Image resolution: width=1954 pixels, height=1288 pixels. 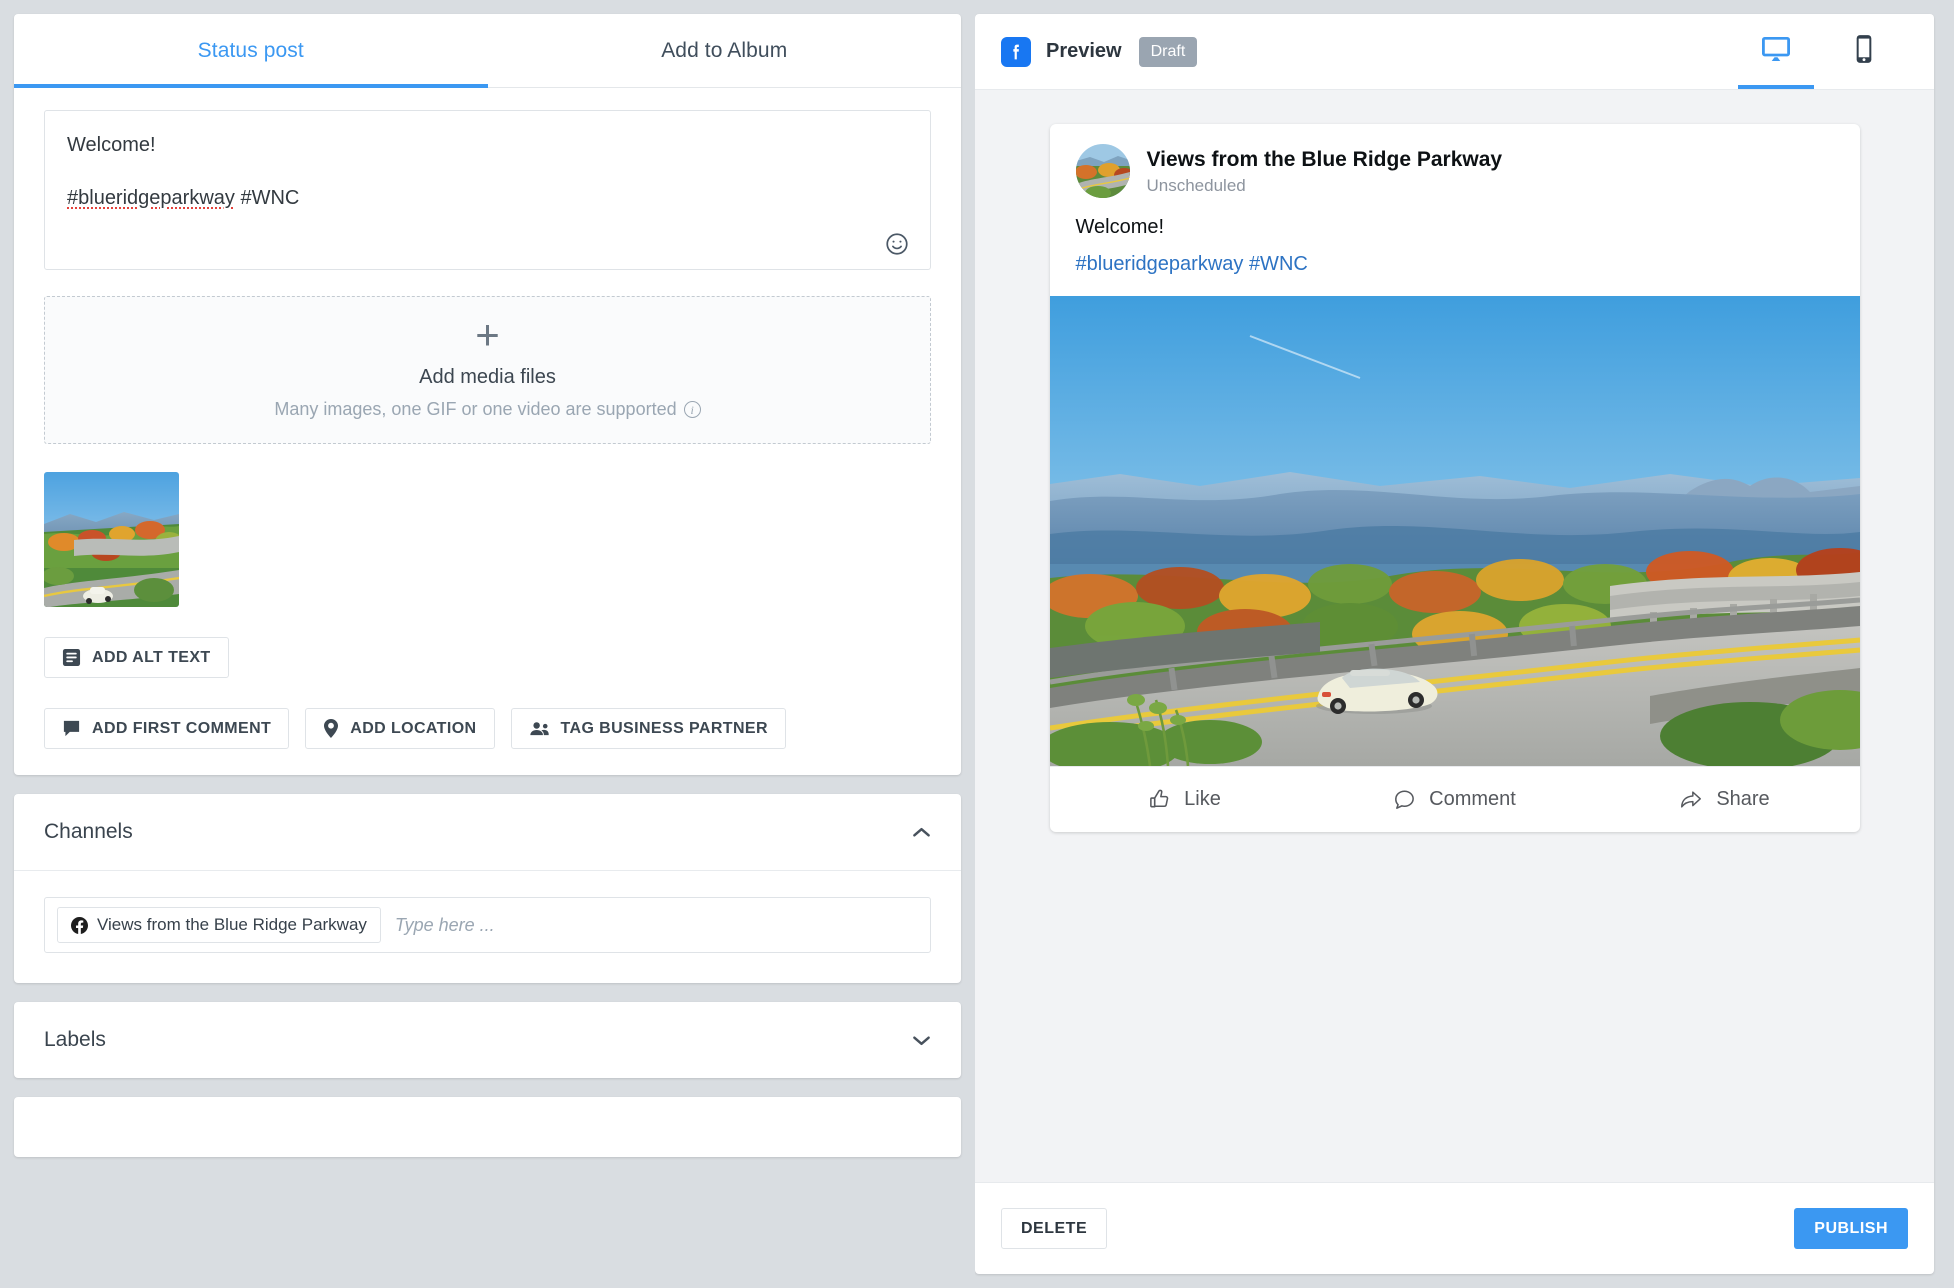 I want to click on info-icon: i, so click(x=692, y=409).